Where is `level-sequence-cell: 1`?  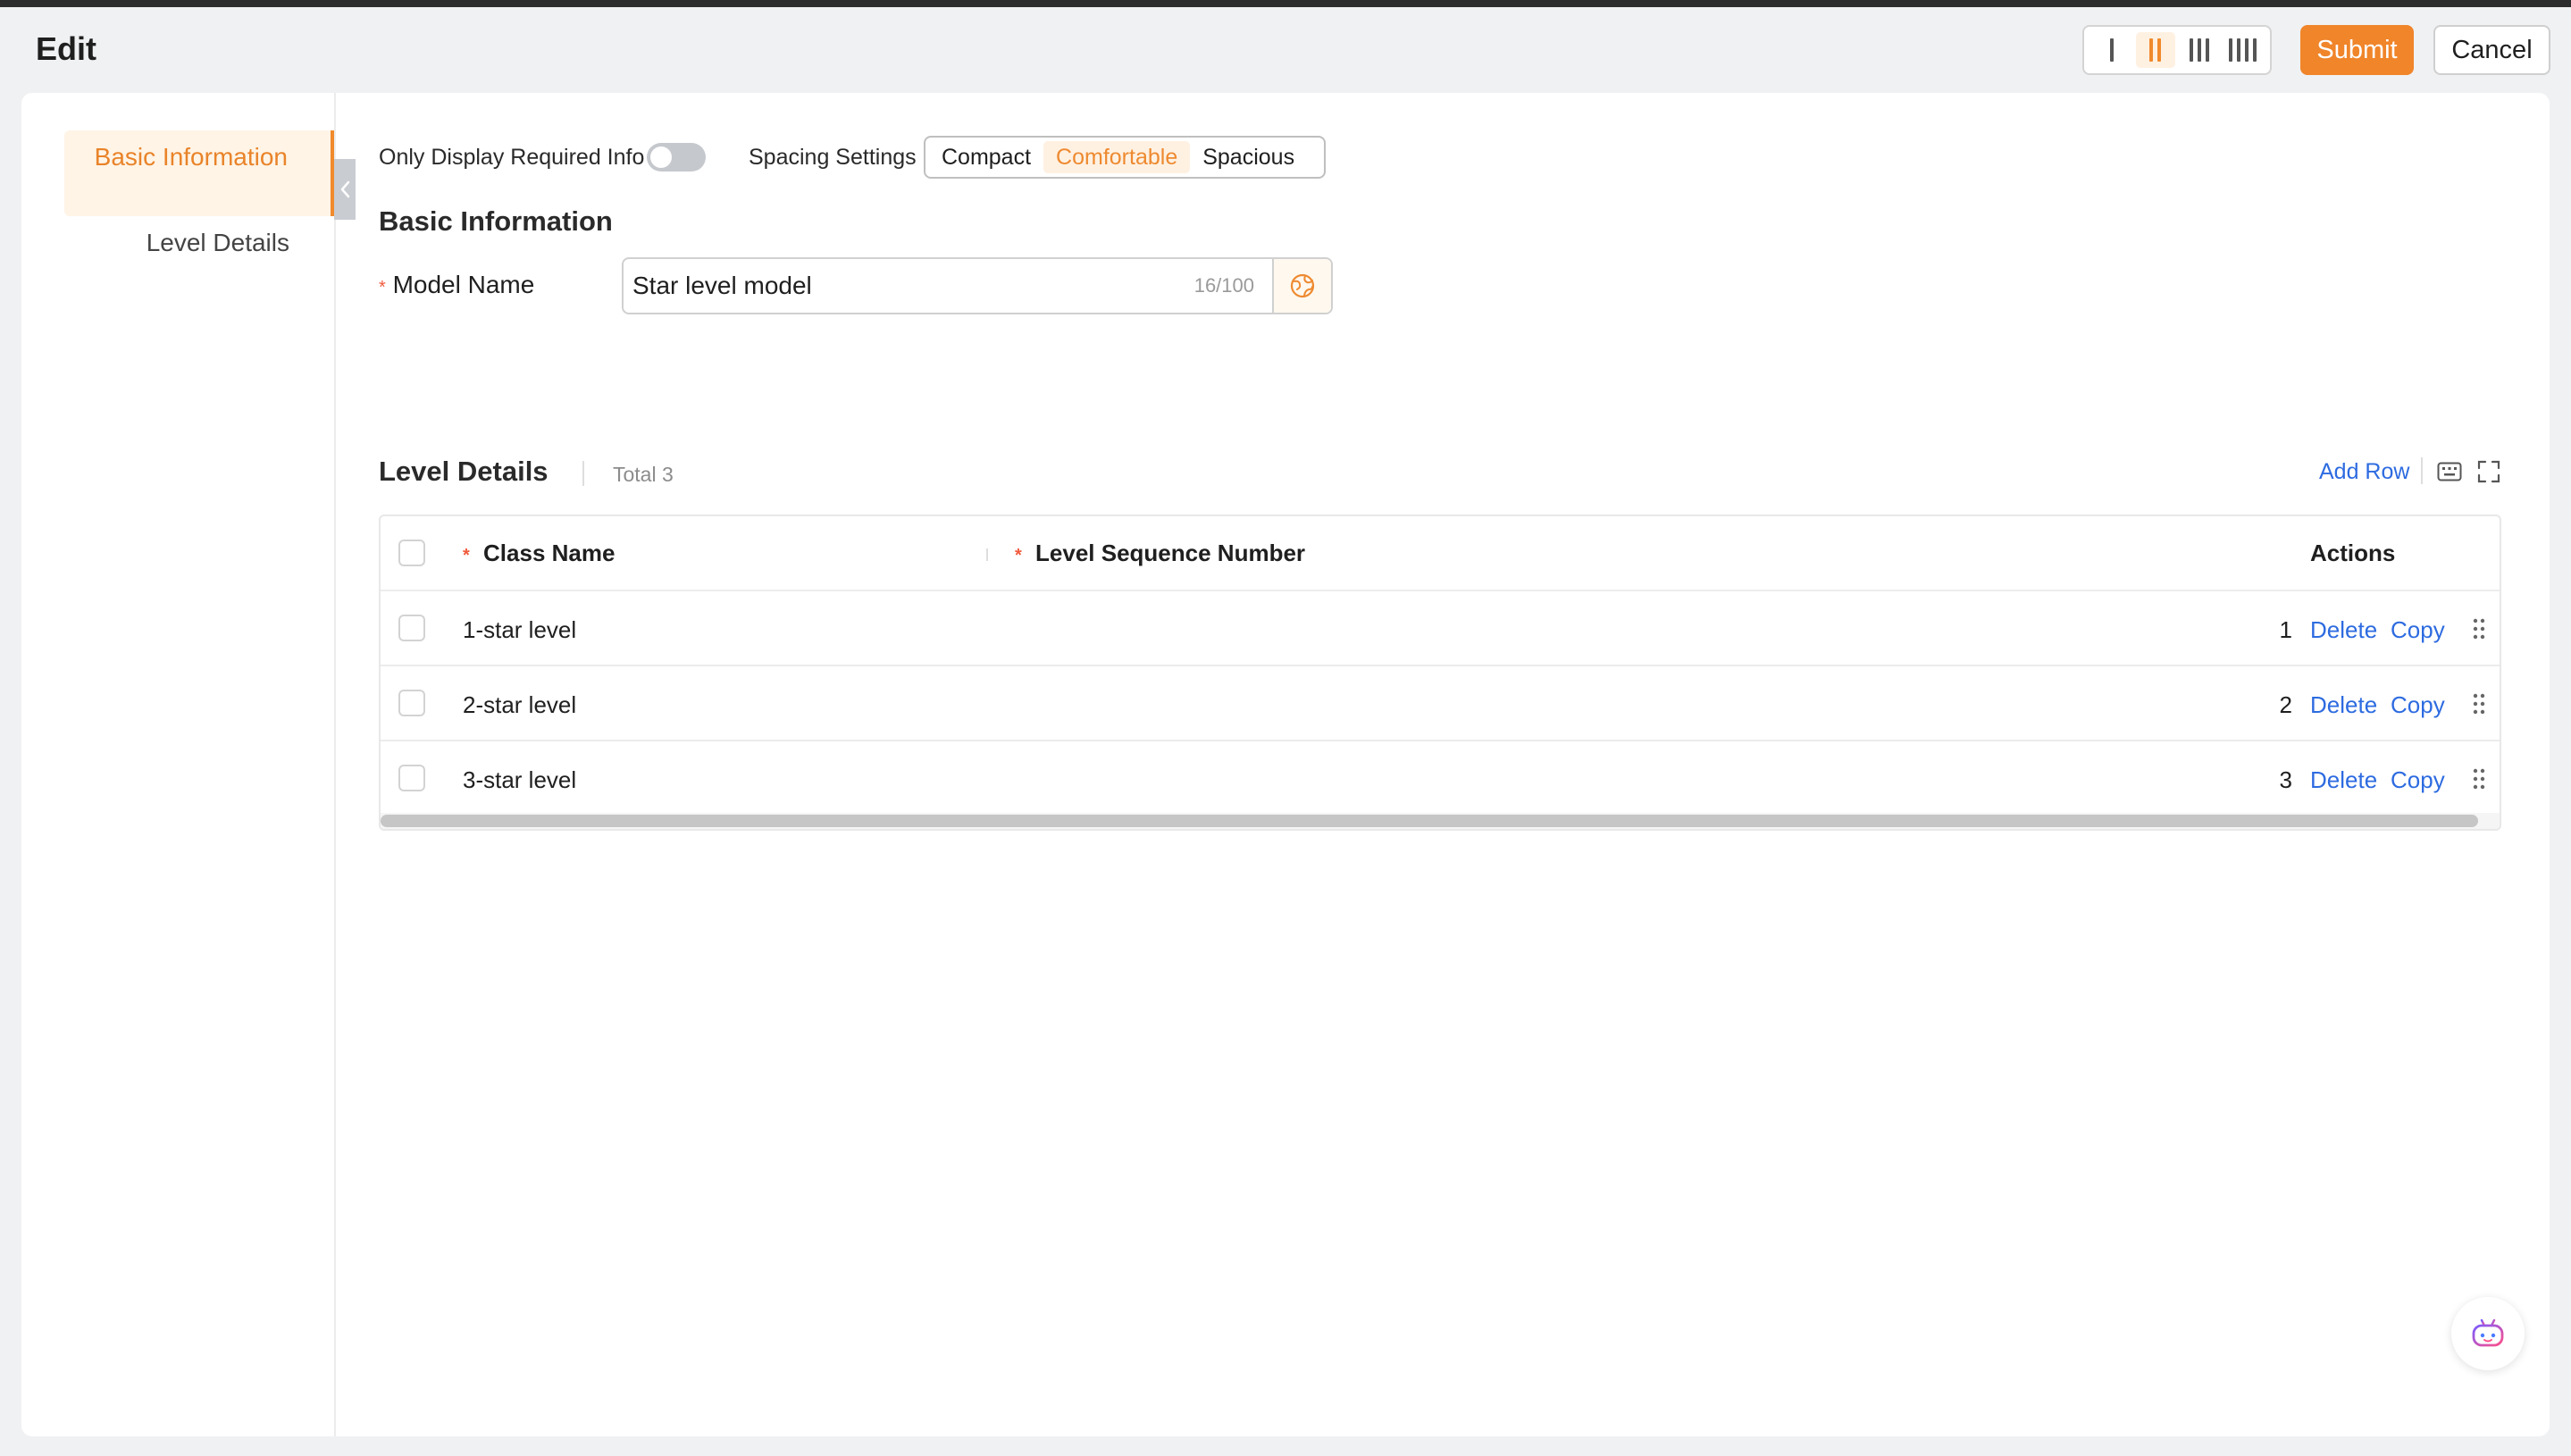 level-sequence-cell: 1 is located at coordinates (2285, 629).